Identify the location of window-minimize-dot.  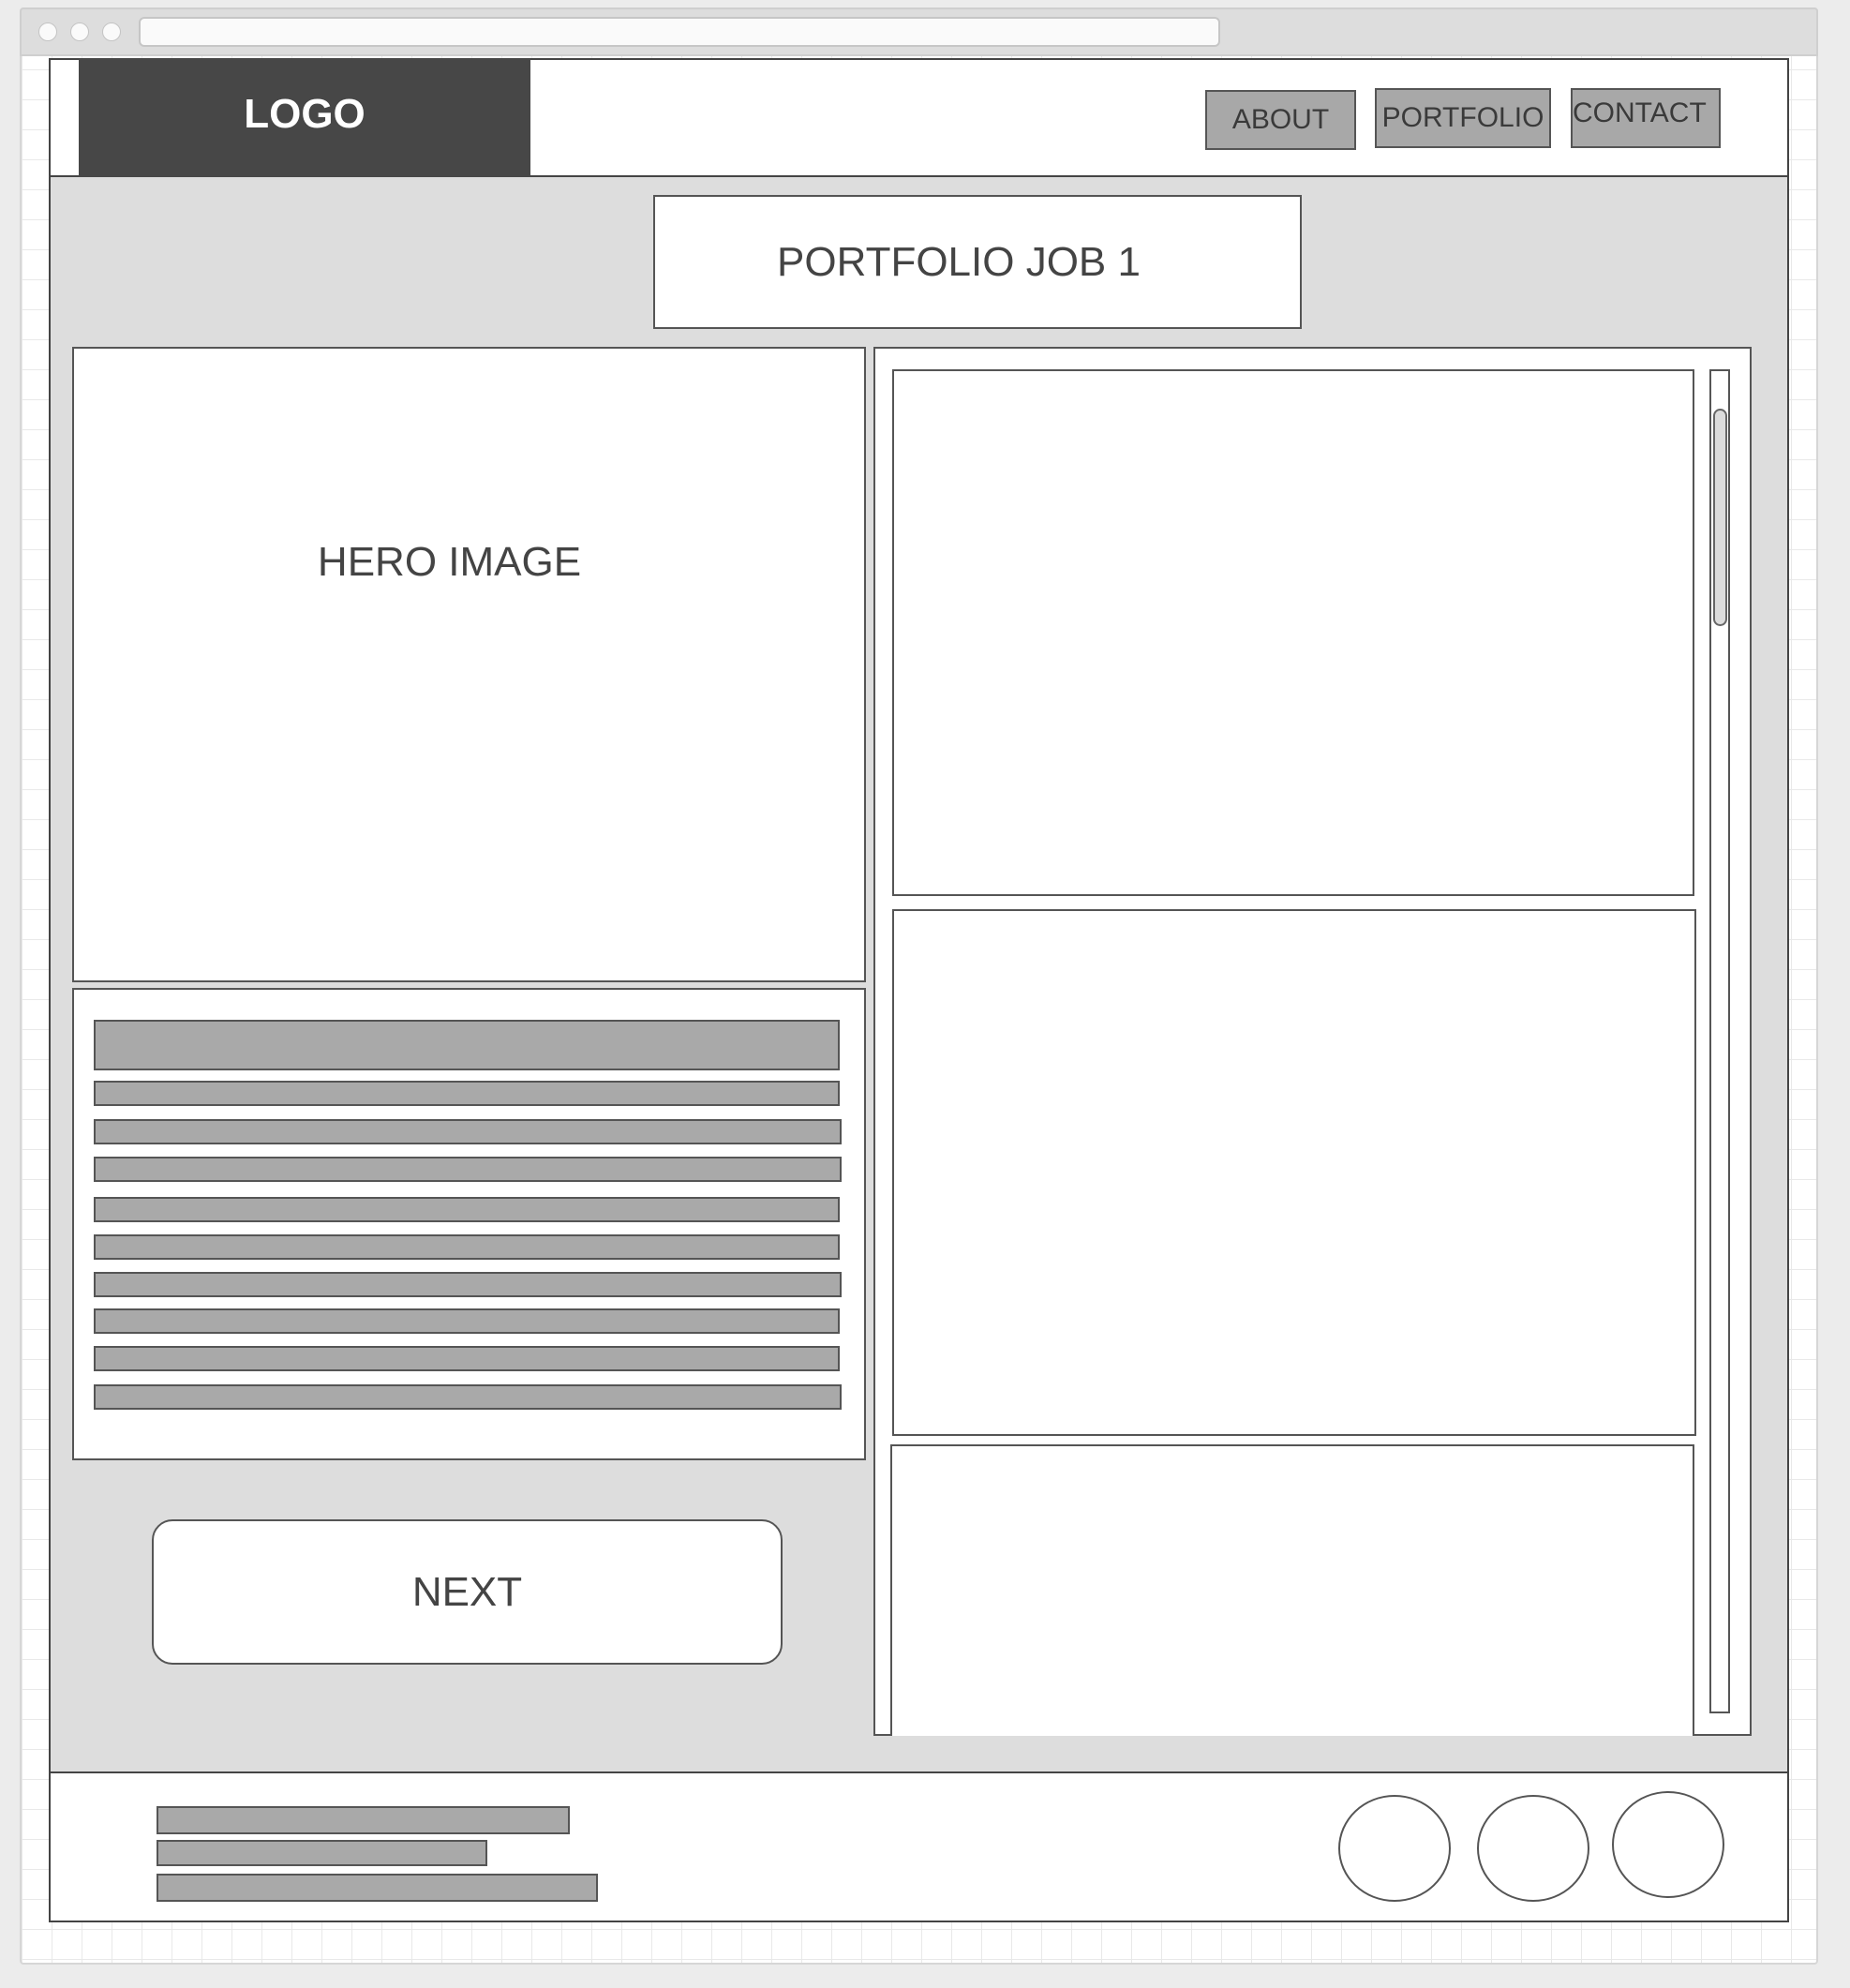
(79, 31).